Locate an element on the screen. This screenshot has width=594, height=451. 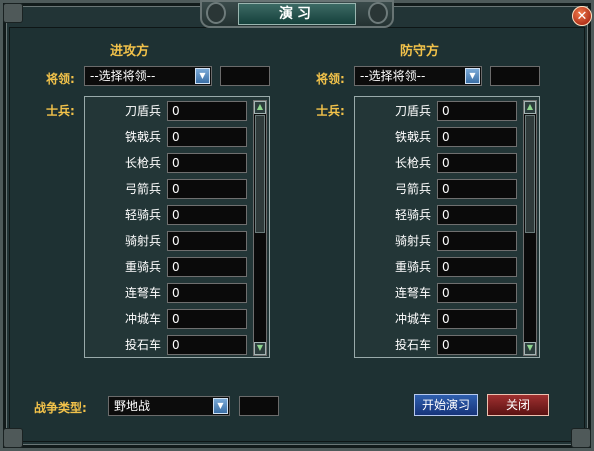
defense-soldier-label: 士兵: is located at coordinates (330, 111).